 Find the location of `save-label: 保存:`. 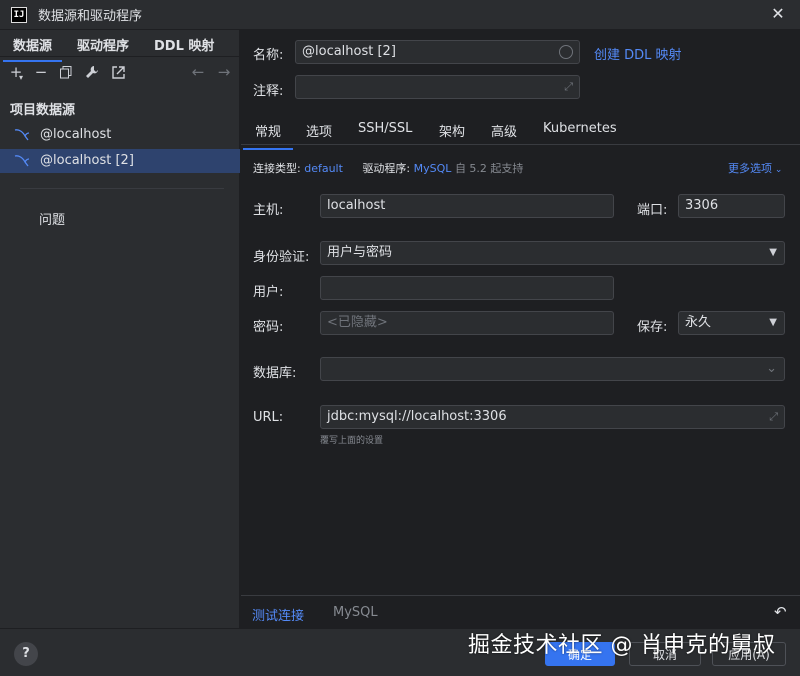

save-label: 保存: is located at coordinates (652, 327).